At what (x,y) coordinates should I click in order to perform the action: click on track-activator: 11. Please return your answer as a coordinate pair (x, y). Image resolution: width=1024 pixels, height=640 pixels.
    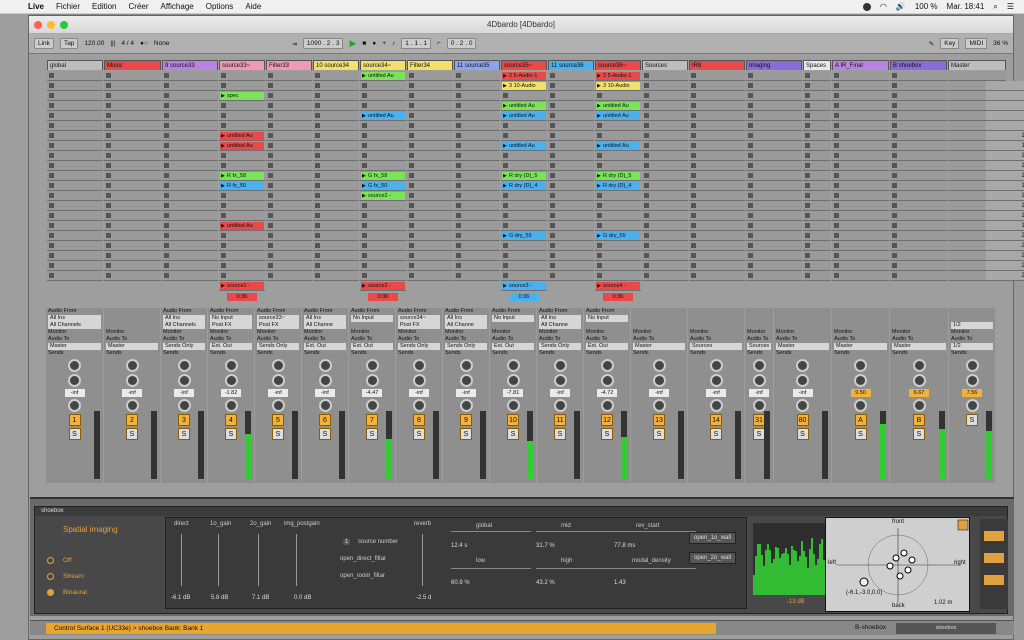
    Looking at the image, I should click on (560, 420).